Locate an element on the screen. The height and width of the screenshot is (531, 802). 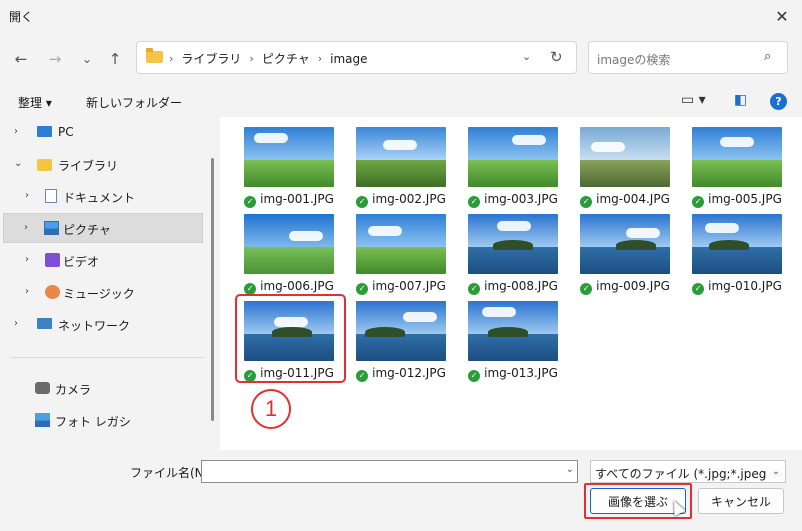
search-box: imageの検索 ⌕ is located at coordinates (688, 57).